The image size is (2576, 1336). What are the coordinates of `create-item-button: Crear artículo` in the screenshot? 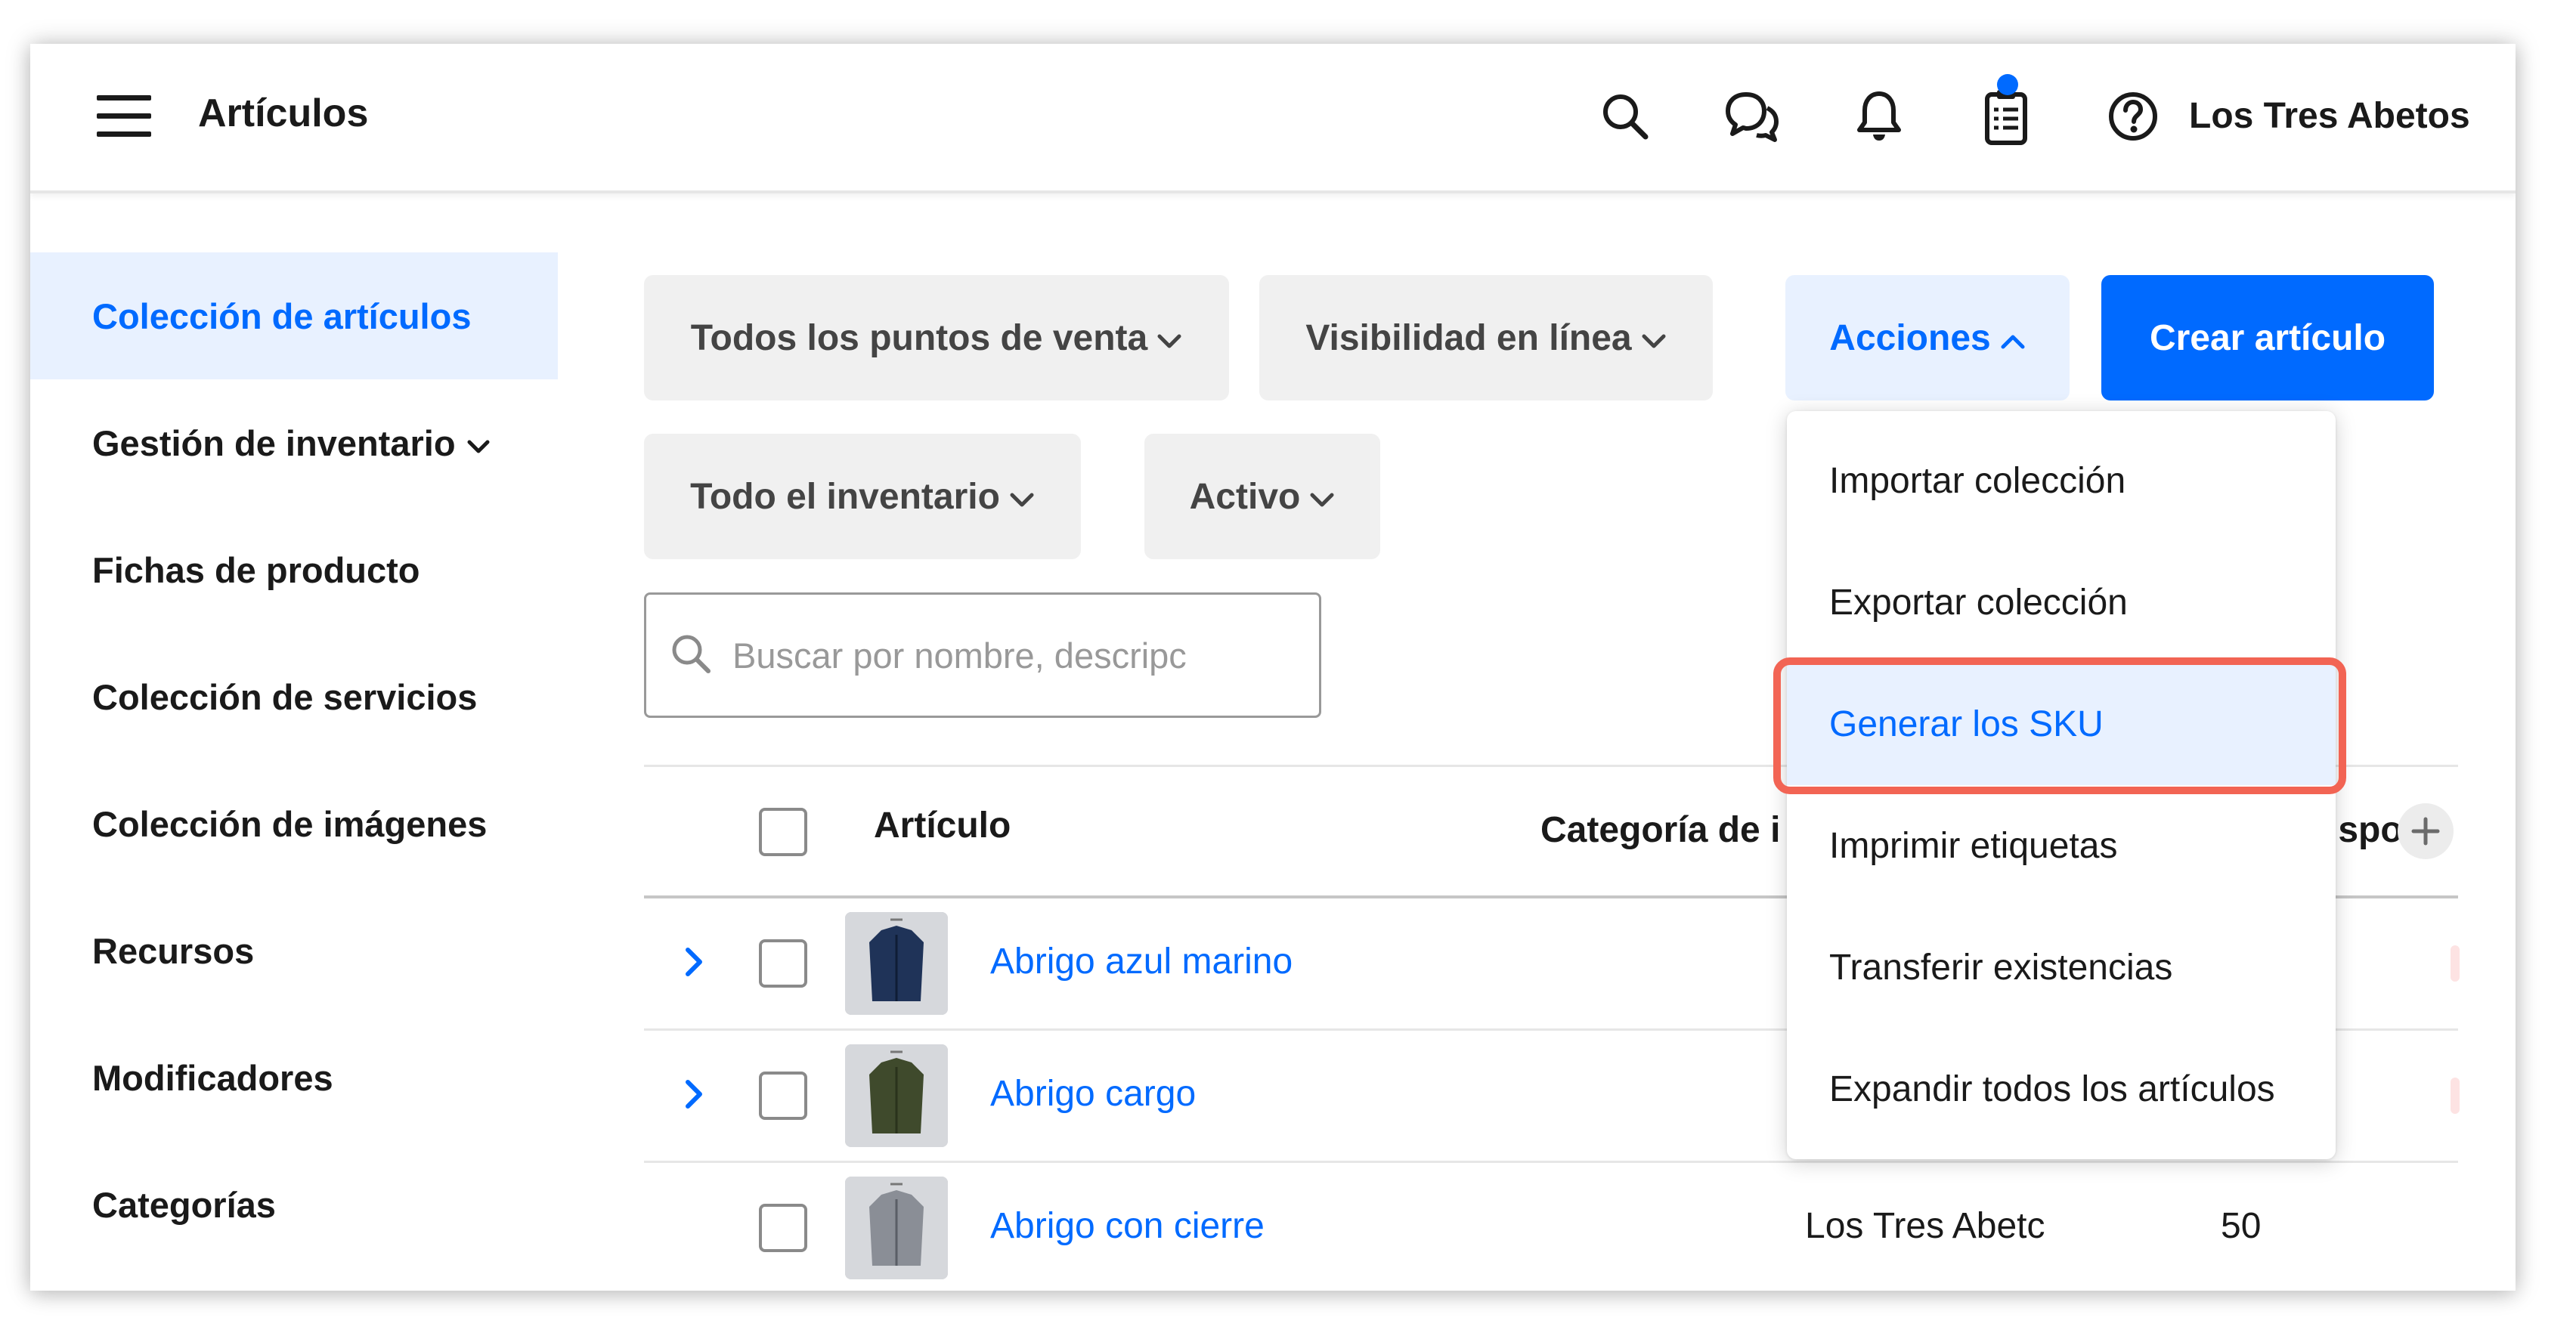 It's located at (2267, 337).